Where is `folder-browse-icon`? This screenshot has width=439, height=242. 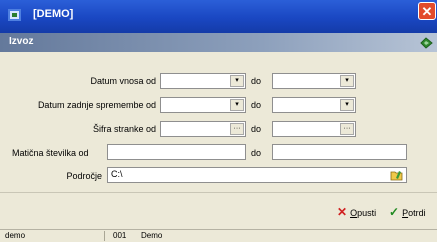 folder-browse-icon is located at coordinates (397, 175).